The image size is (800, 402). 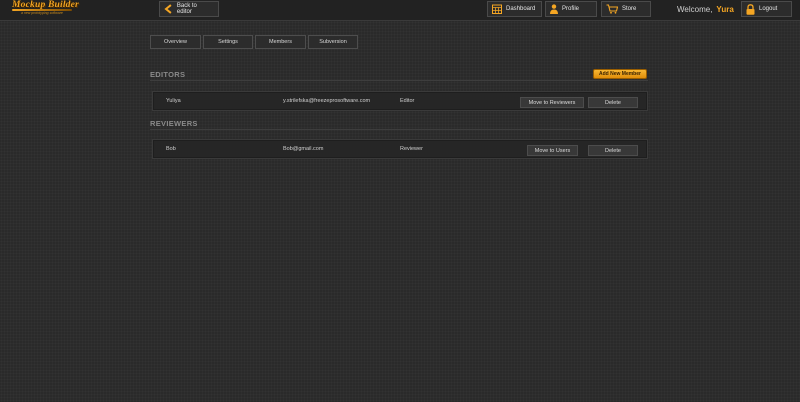 What do you see at coordinates (411, 149) in the screenshot?
I see `member-role: Reviewer` at bounding box center [411, 149].